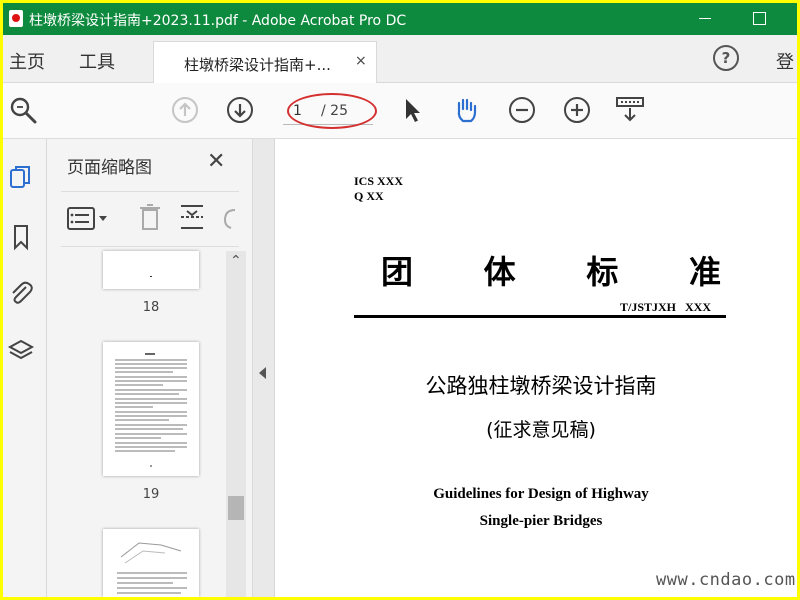 This screenshot has height=600, width=800. What do you see at coordinates (27, 61) in the screenshot?
I see `tab-home: 主页` at bounding box center [27, 61].